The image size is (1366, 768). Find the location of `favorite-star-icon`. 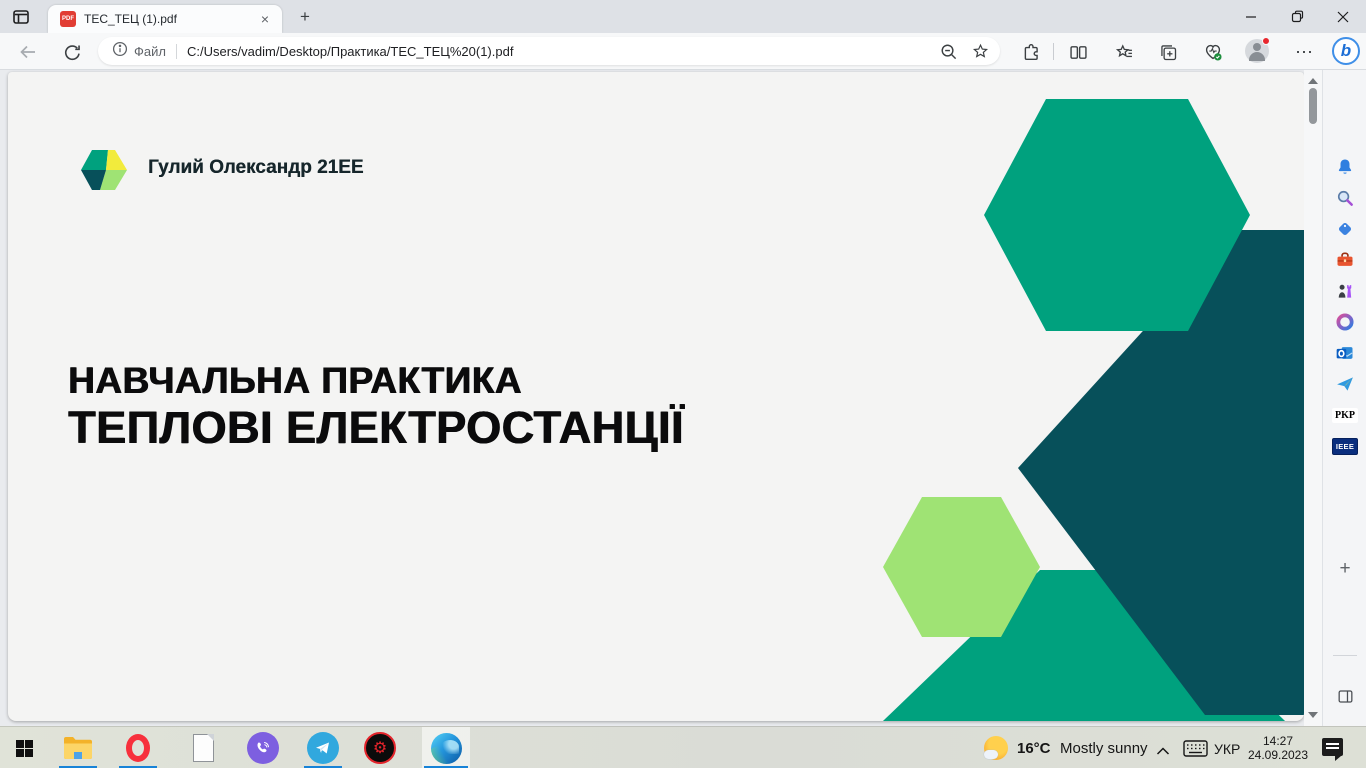

favorite-star-icon is located at coordinates (980, 51).